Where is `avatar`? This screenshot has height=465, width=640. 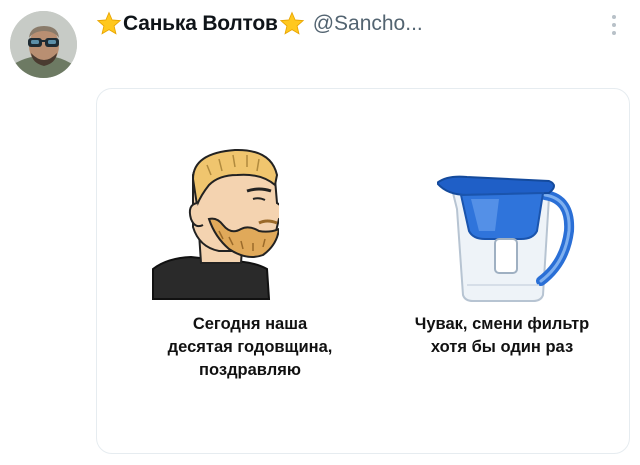 avatar is located at coordinates (43, 44).